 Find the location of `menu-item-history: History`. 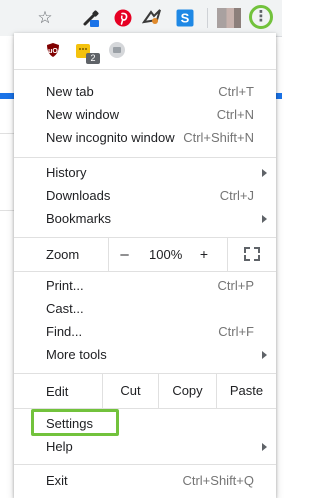

menu-item-history: History is located at coordinates (145, 172).